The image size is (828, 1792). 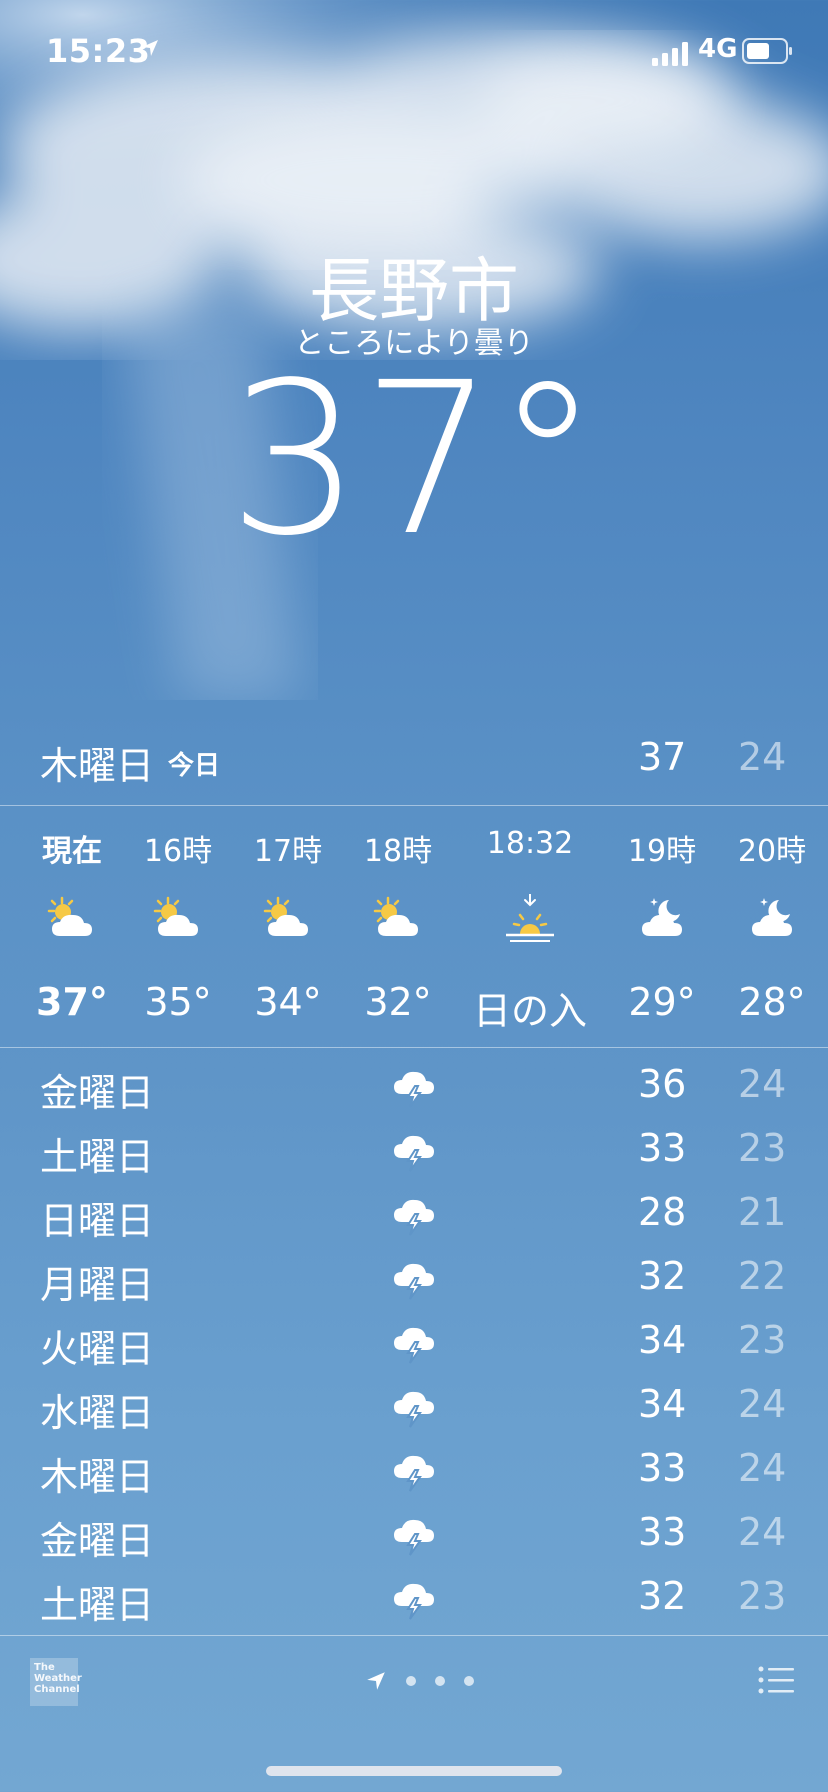 What do you see at coordinates (420, 1681) in the screenshot?
I see `page-indicator` at bounding box center [420, 1681].